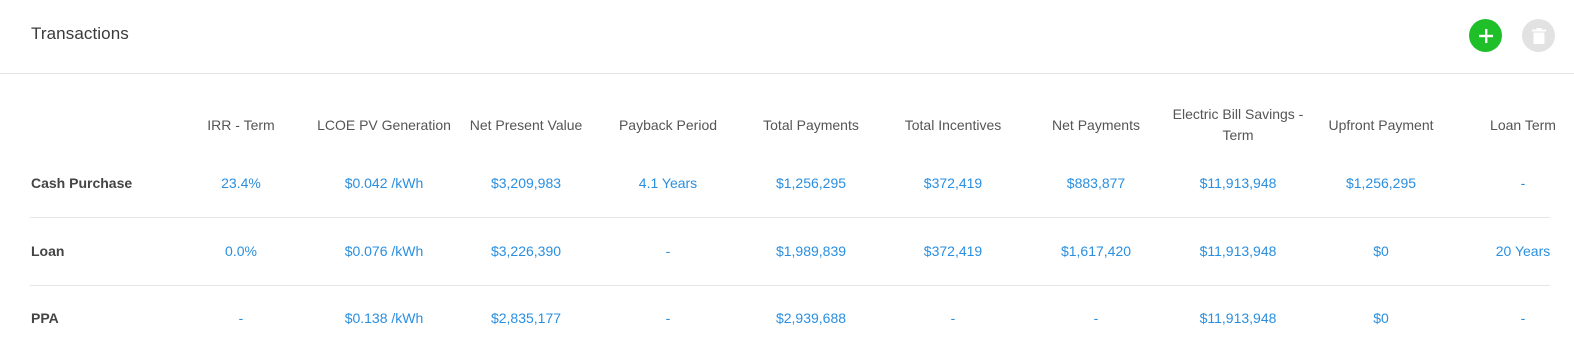 The height and width of the screenshot is (360, 1574). I want to click on row-label: Cash Purchase, so click(82, 182).